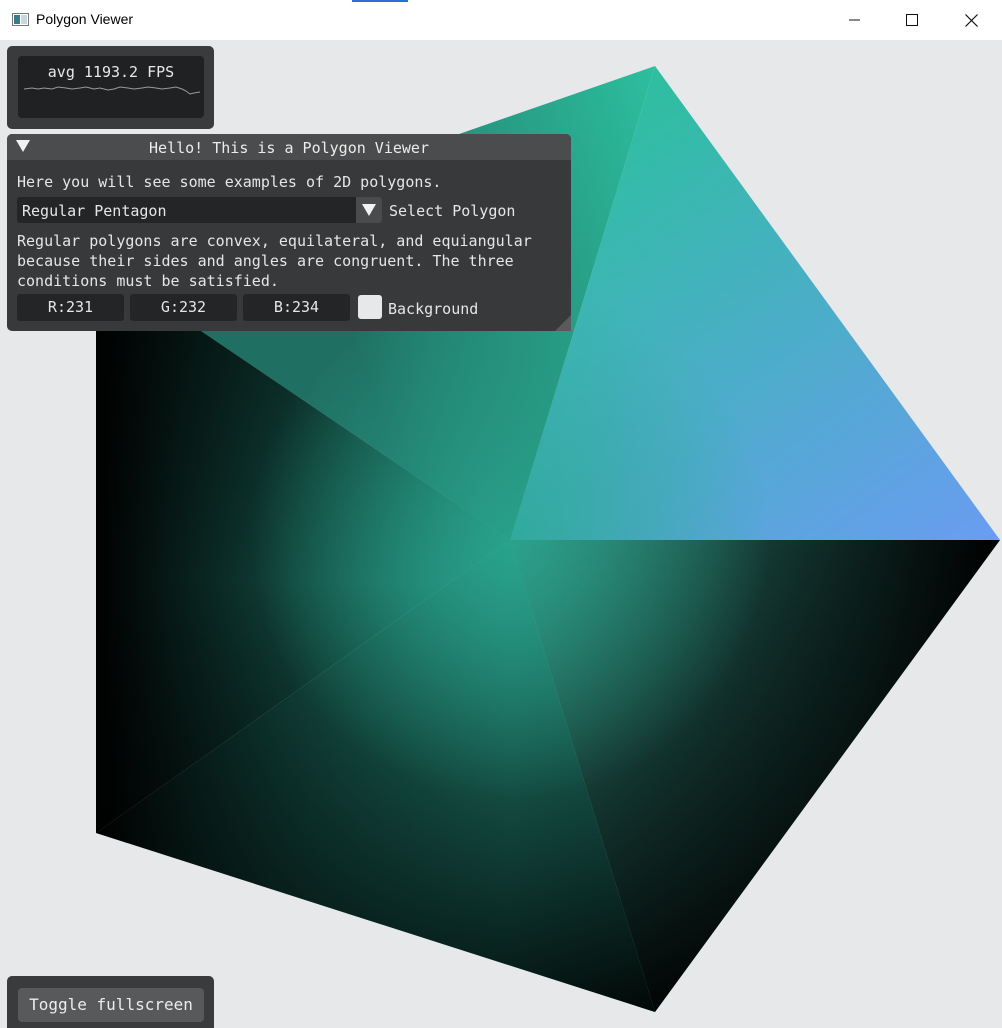 This screenshot has width=1002, height=1028. Describe the element at coordinates (85, 19) in the screenshot. I see `window-title: Polygon Viewer` at that location.